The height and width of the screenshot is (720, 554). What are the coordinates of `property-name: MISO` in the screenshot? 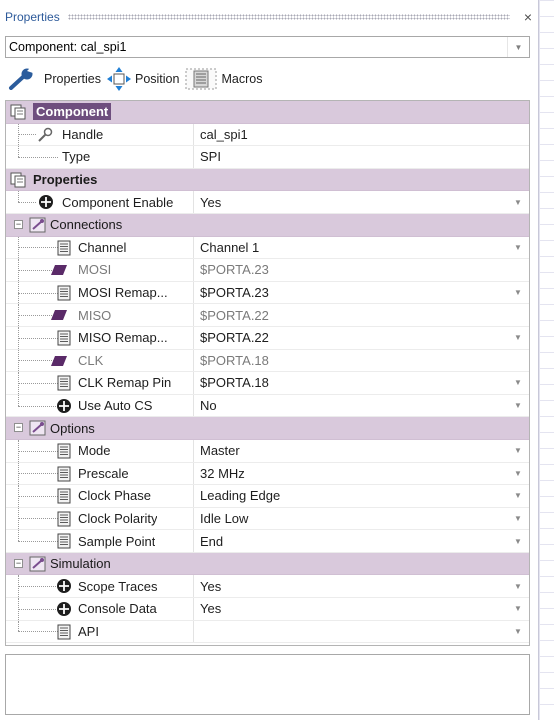 It's located at (95, 315).